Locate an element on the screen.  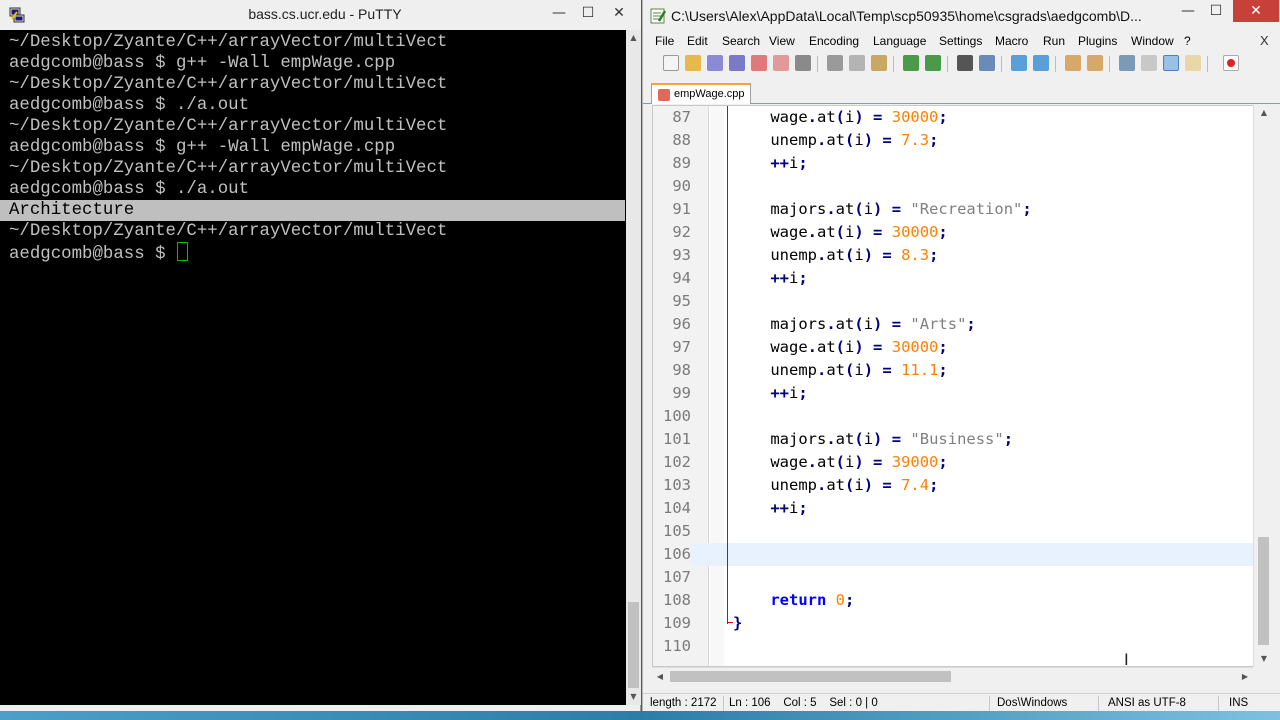
code-line: 97 wage.at(i) = 30000; is located at coordinates (953, 347).